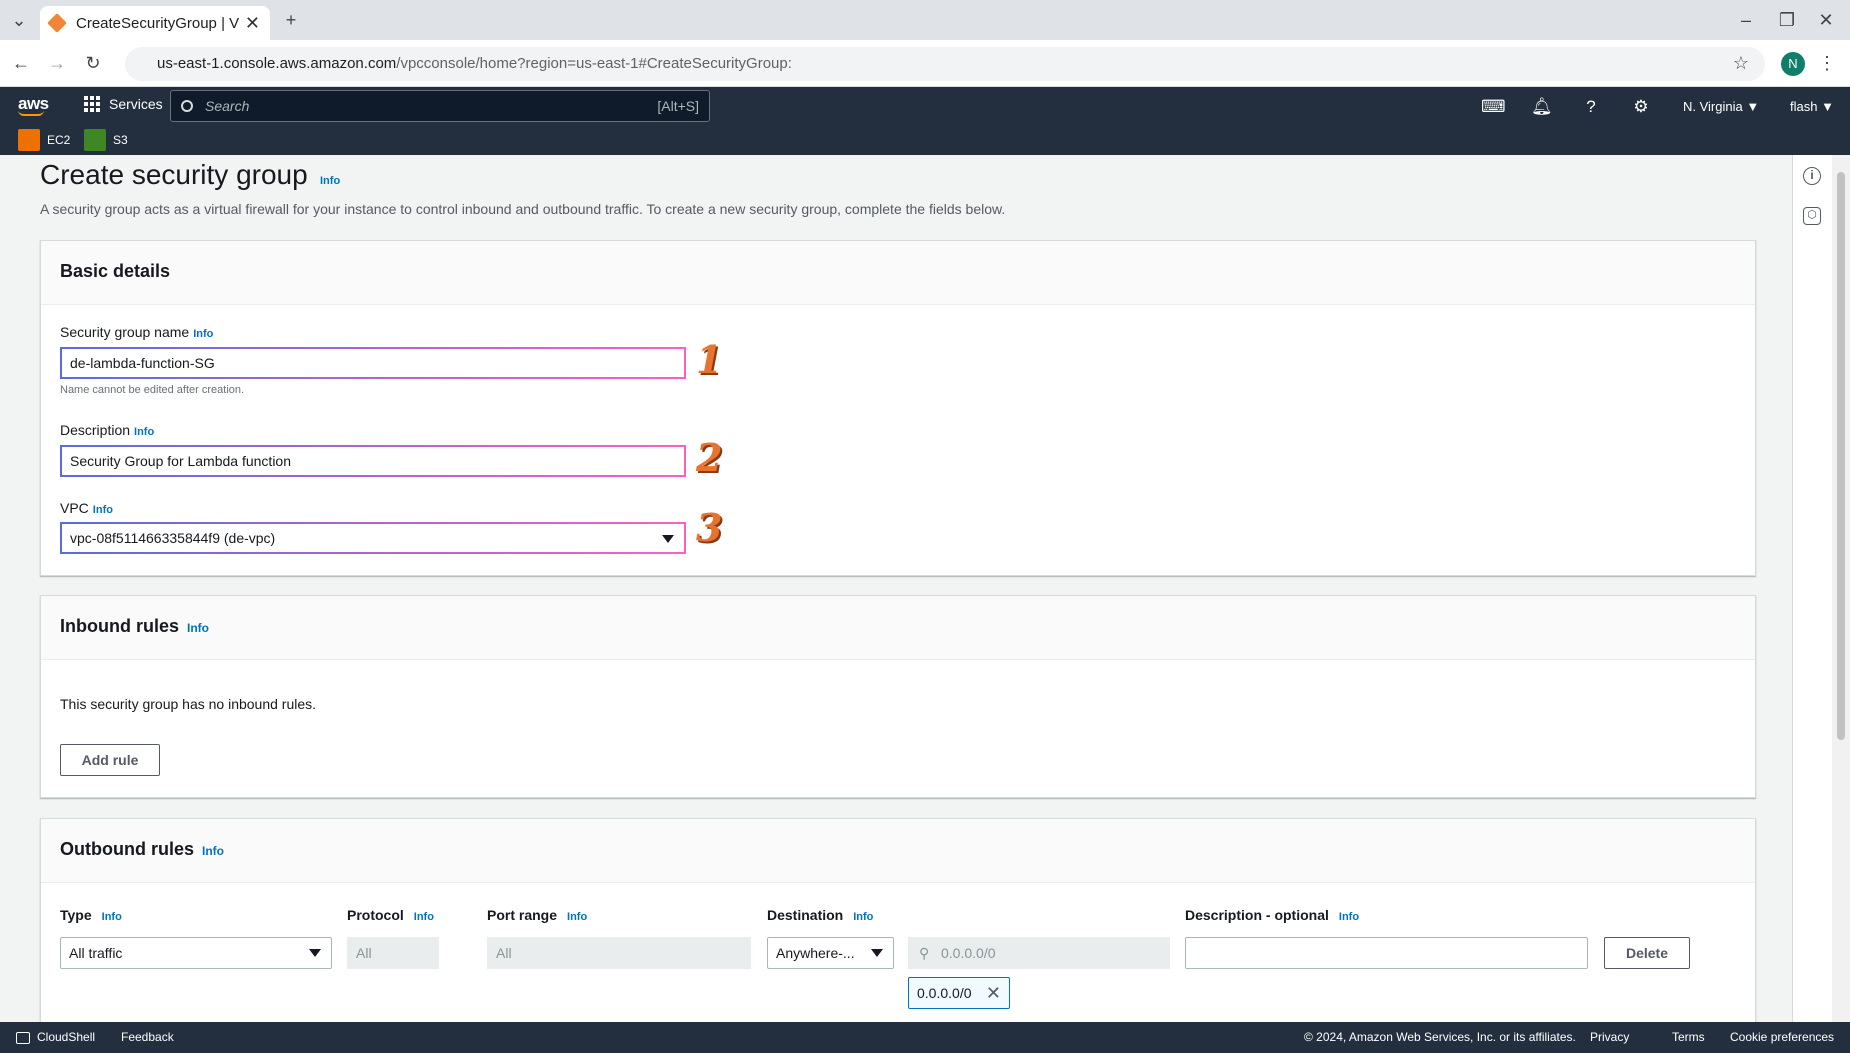 This screenshot has width=1850, height=1053. What do you see at coordinates (21, 63) in the screenshot?
I see `back-icon: ←` at bounding box center [21, 63].